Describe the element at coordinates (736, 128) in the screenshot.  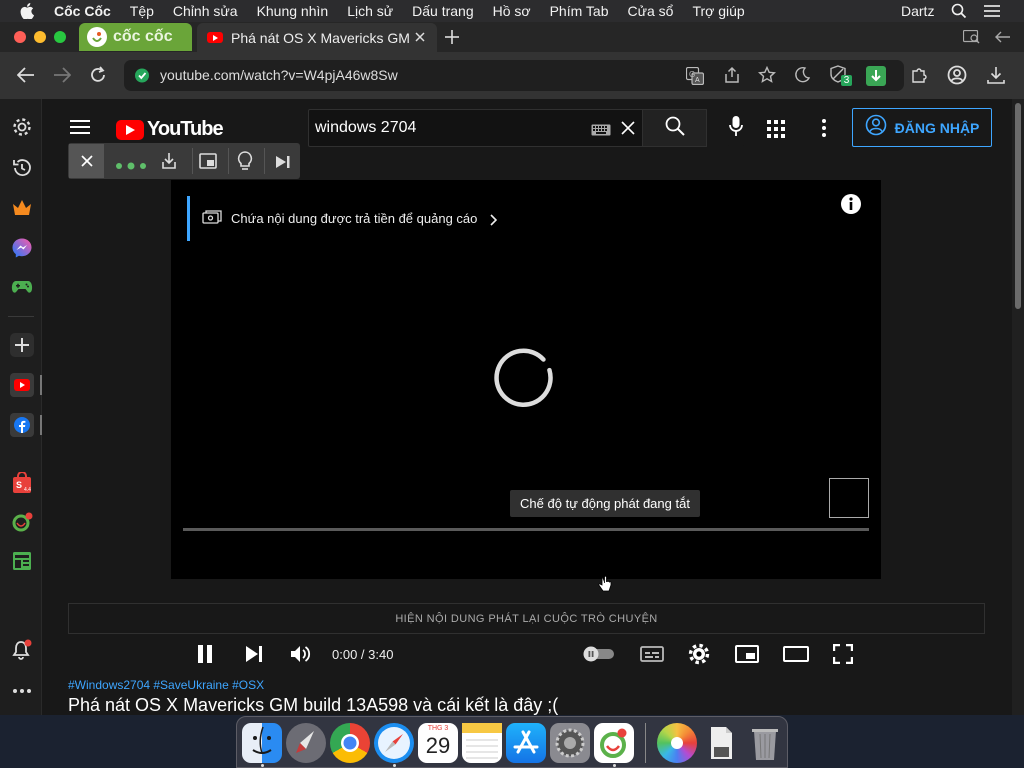
I see `voice-search-button` at that location.